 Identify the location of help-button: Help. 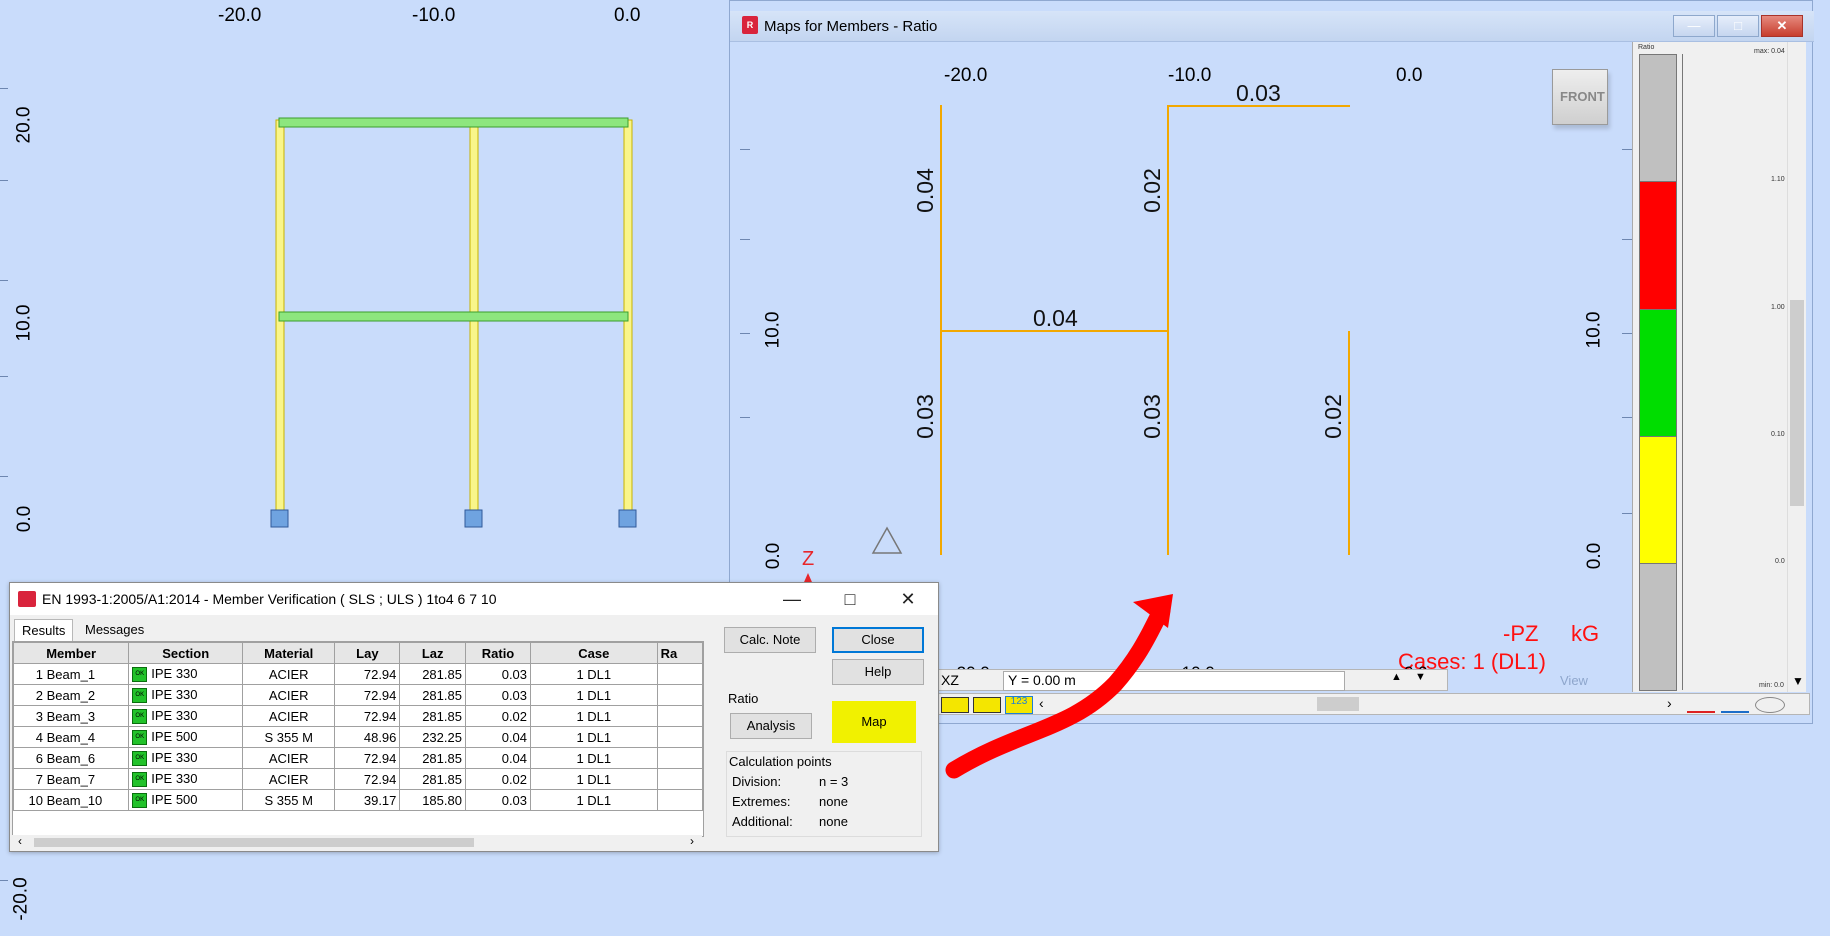
(878, 672).